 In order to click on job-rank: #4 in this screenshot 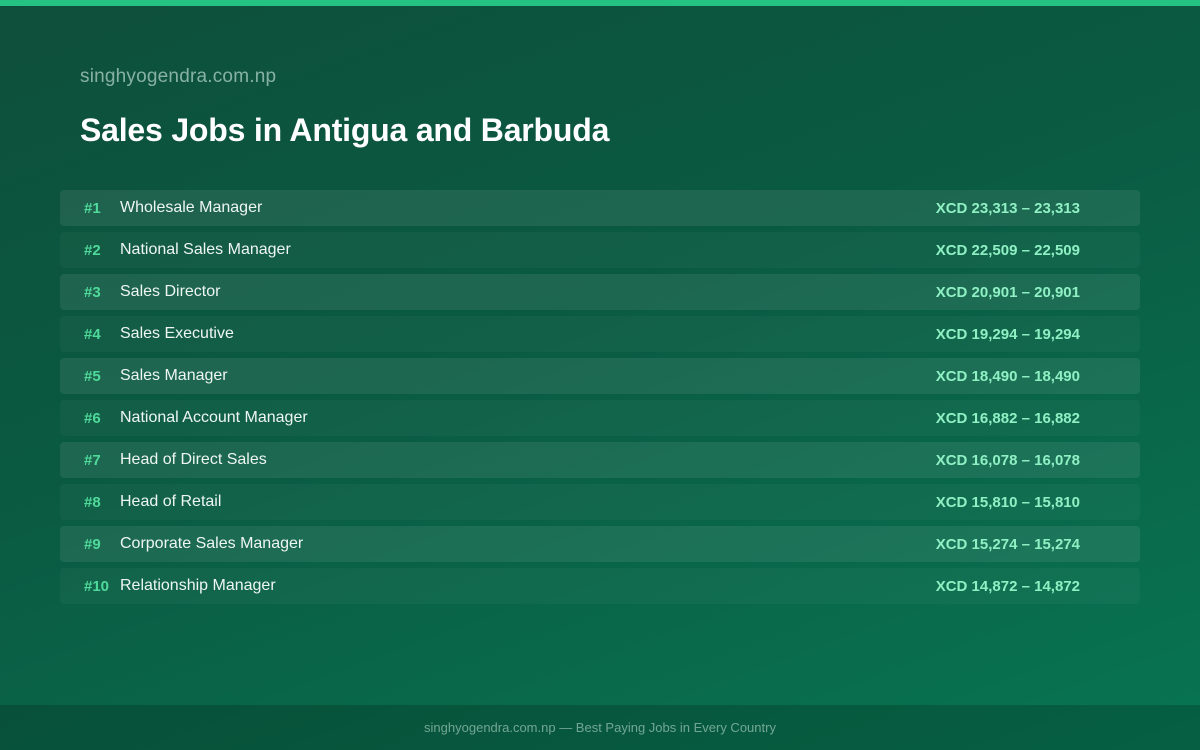, I will do `click(92, 334)`.